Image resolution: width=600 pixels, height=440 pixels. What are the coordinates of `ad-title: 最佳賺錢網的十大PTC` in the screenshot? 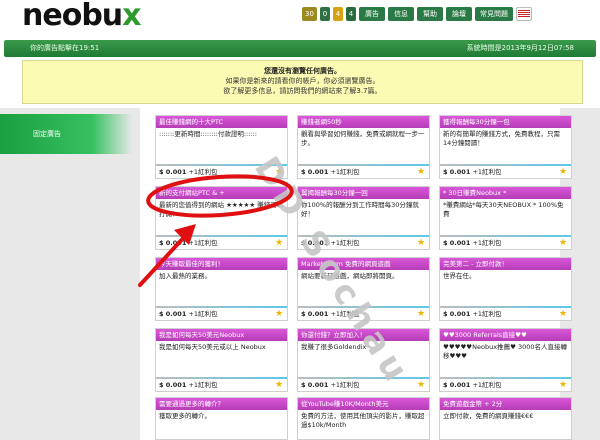 It's located at (221, 122).